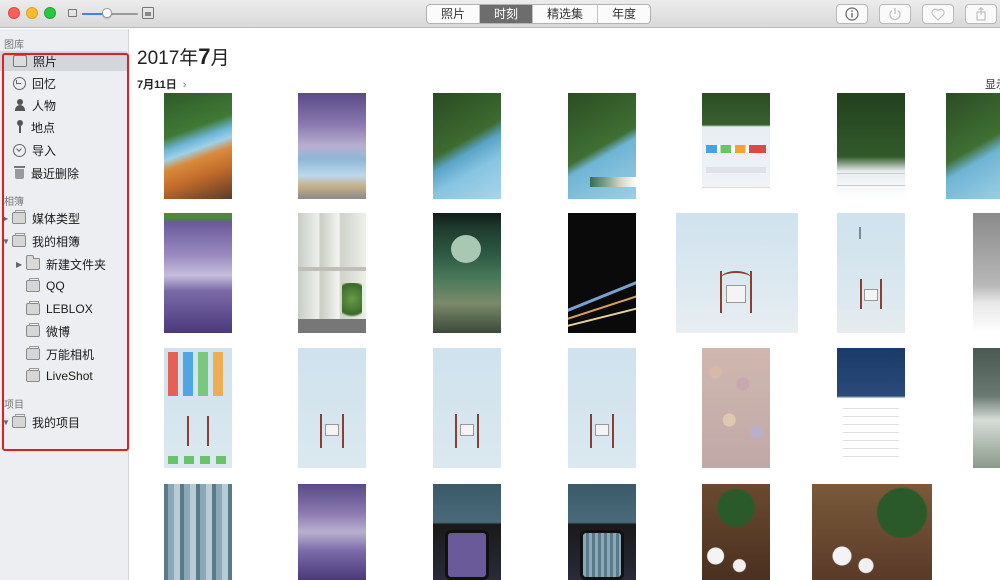  I want to click on moment-date-header: 7月11日 ›, so click(161, 84).